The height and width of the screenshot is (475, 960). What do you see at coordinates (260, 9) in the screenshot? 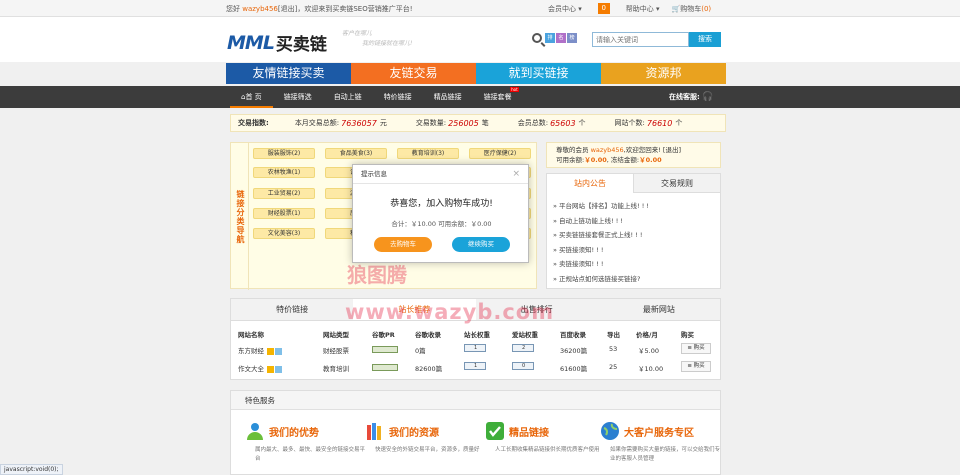
I see `username-link: wazyb456` at bounding box center [260, 9].